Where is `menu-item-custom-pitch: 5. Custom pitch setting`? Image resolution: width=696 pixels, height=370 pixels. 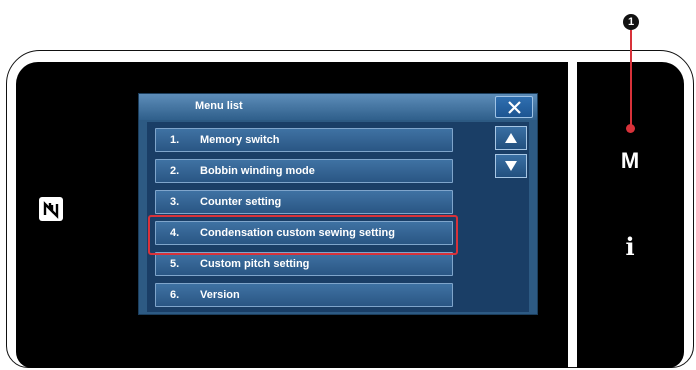
menu-item-custom-pitch: 5. Custom pitch setting is located at coordinates (304, 264).